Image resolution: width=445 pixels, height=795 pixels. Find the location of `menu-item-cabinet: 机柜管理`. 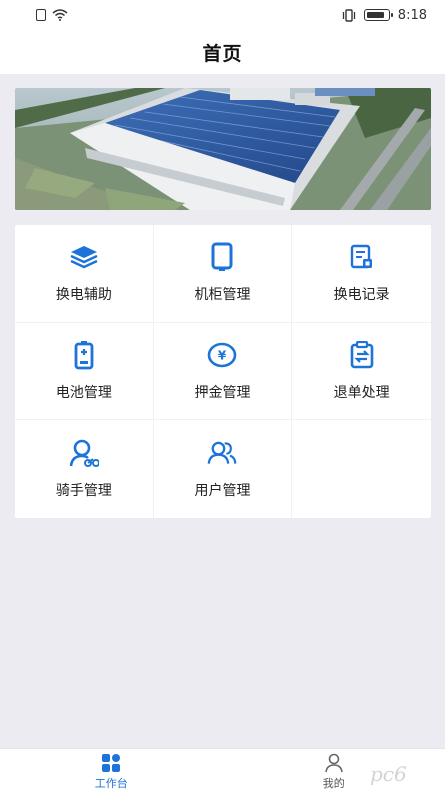

menu-item-cabinet: 机柜管理 is located at coordinates (223, 274).